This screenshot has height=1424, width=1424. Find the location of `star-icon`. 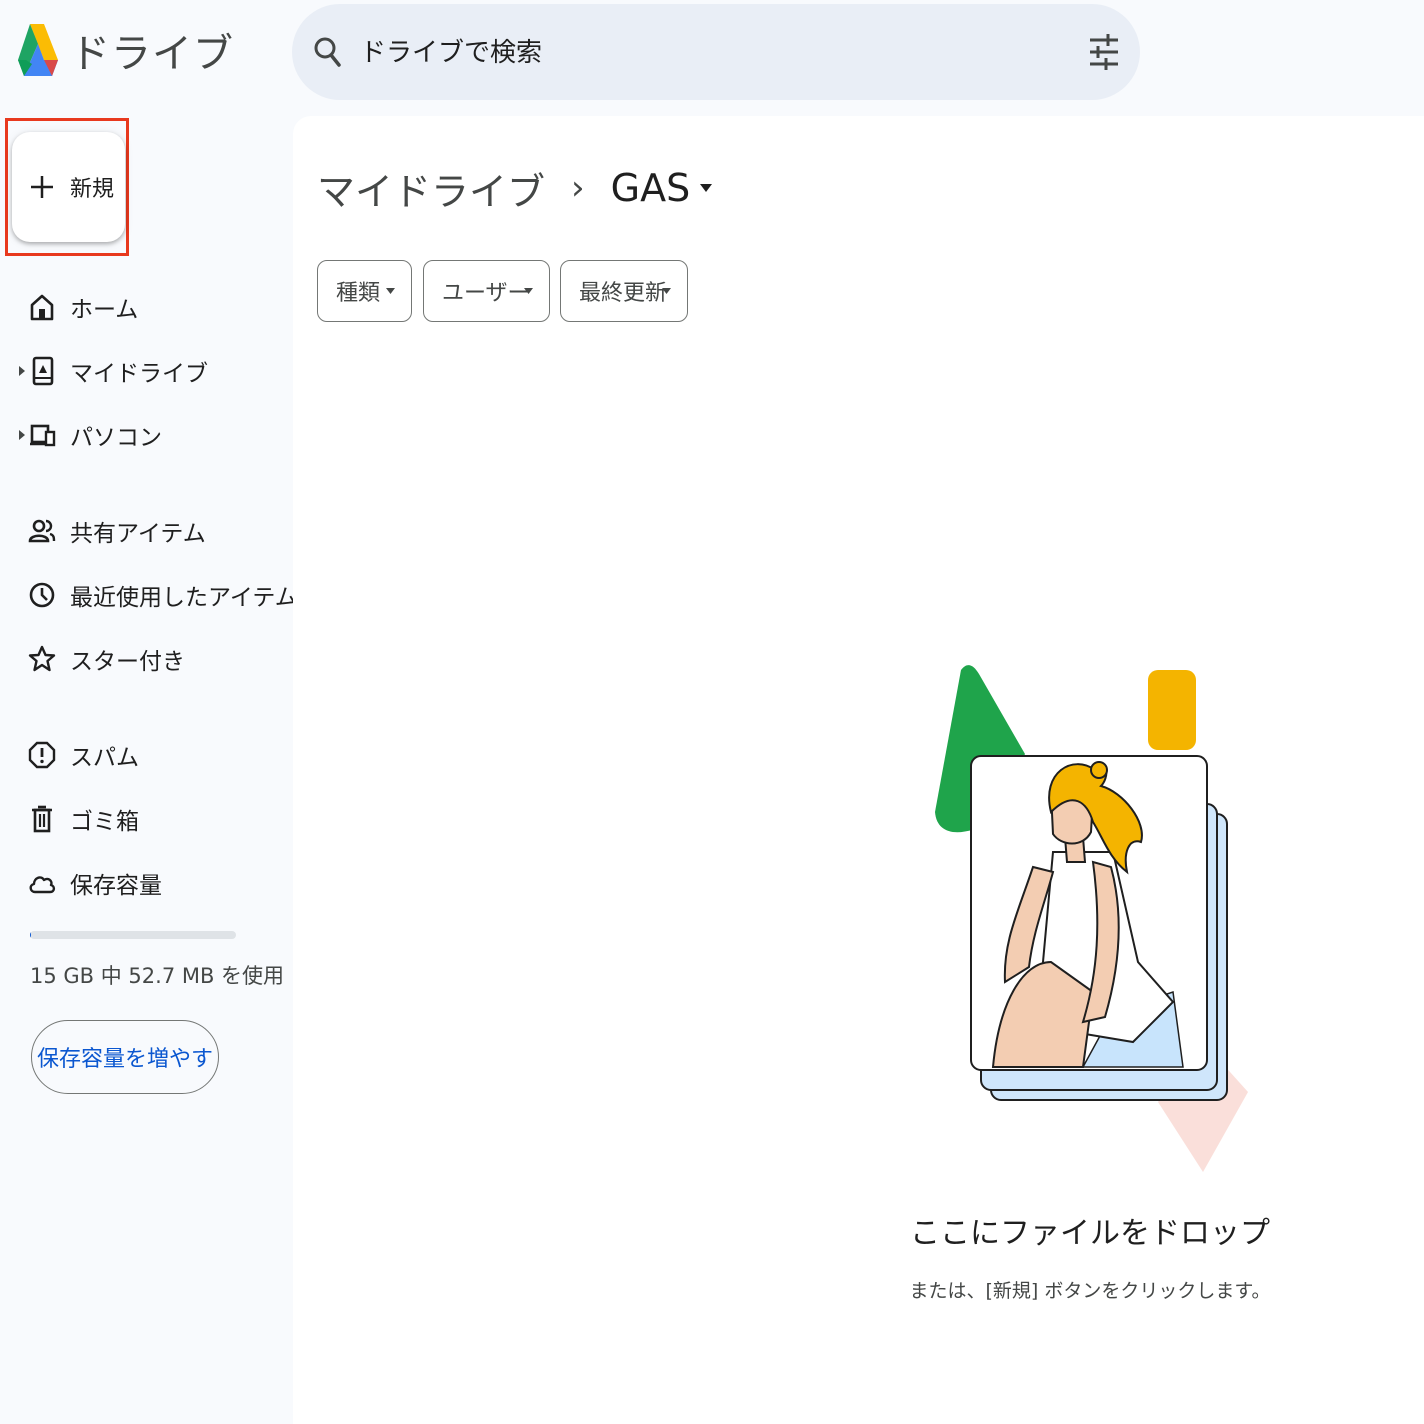

star-icon is located at coordinates (42, 659).